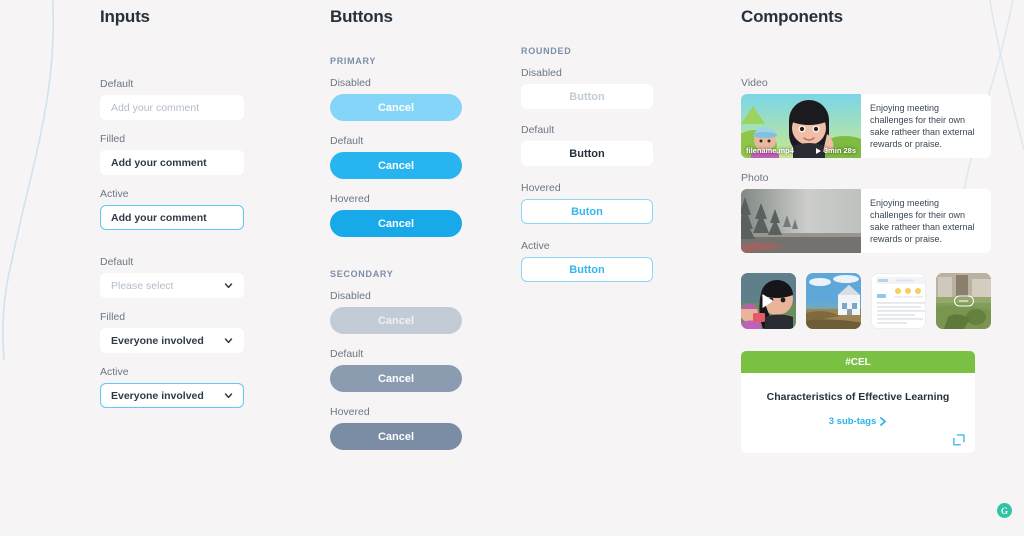  What do you see at coordinates (866, 301) in the screenshot?
I see `thumbnail-row` at bounding box center [866, 301].